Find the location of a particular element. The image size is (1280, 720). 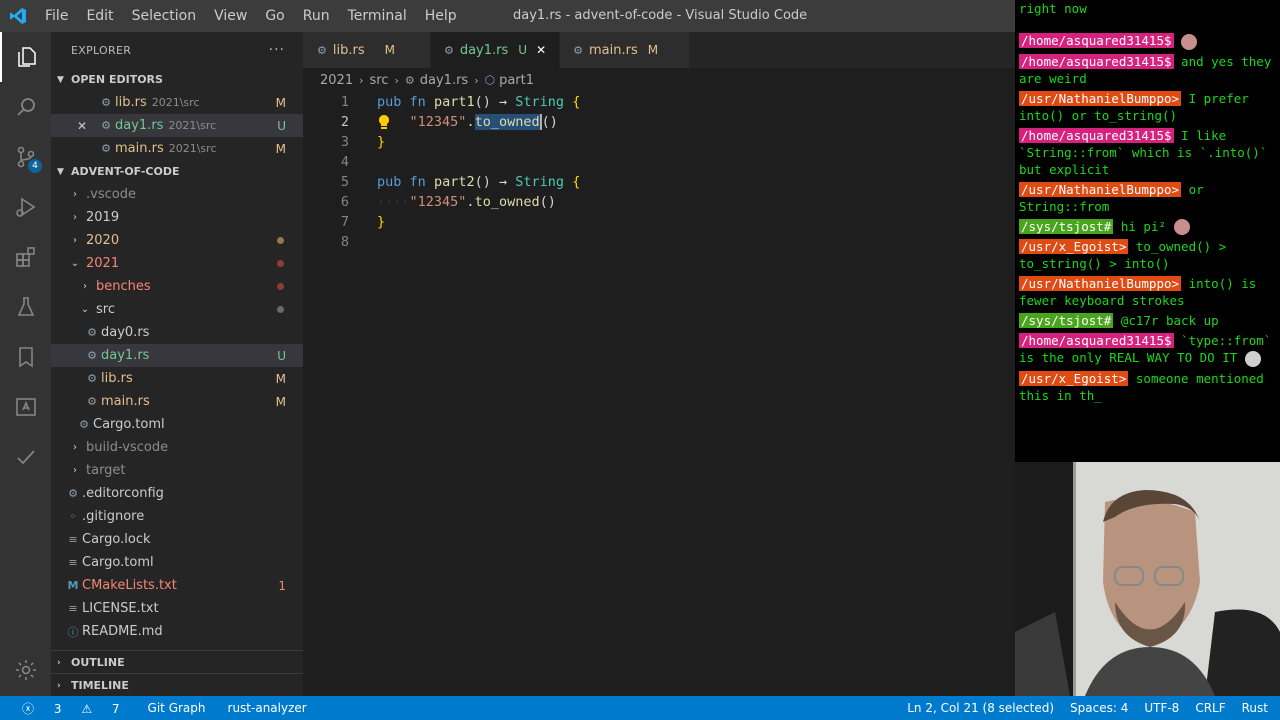

encoding-status: UTF-8 is located at coordinates (1161, 708).